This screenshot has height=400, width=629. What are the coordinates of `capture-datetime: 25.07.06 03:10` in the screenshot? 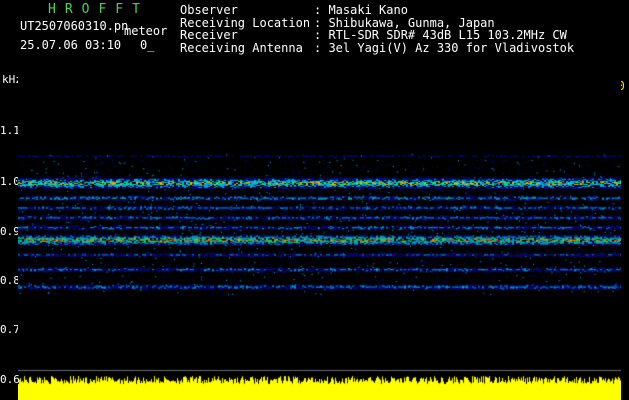 It's located at (71, 45).